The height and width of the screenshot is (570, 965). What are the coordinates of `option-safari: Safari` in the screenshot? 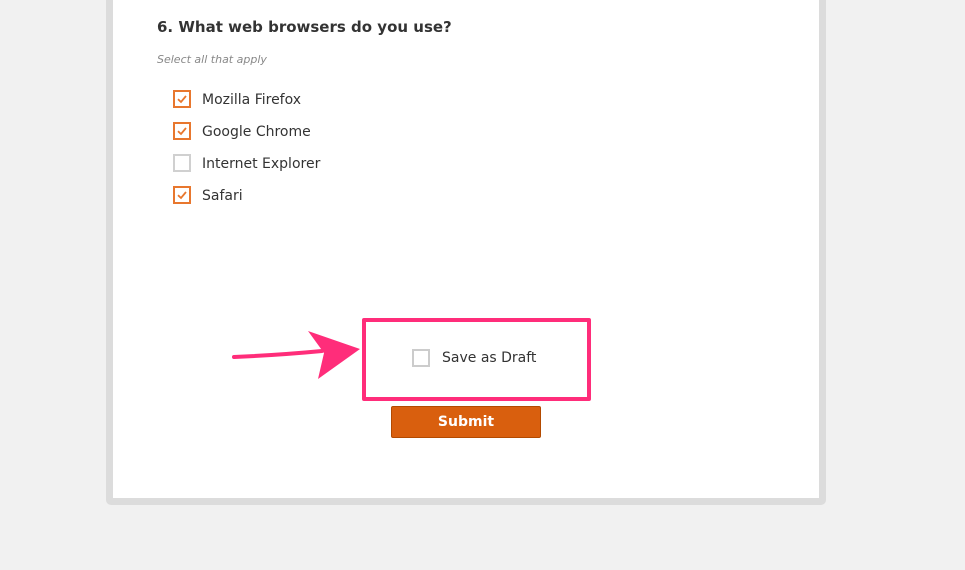 It's located at (246, 202).